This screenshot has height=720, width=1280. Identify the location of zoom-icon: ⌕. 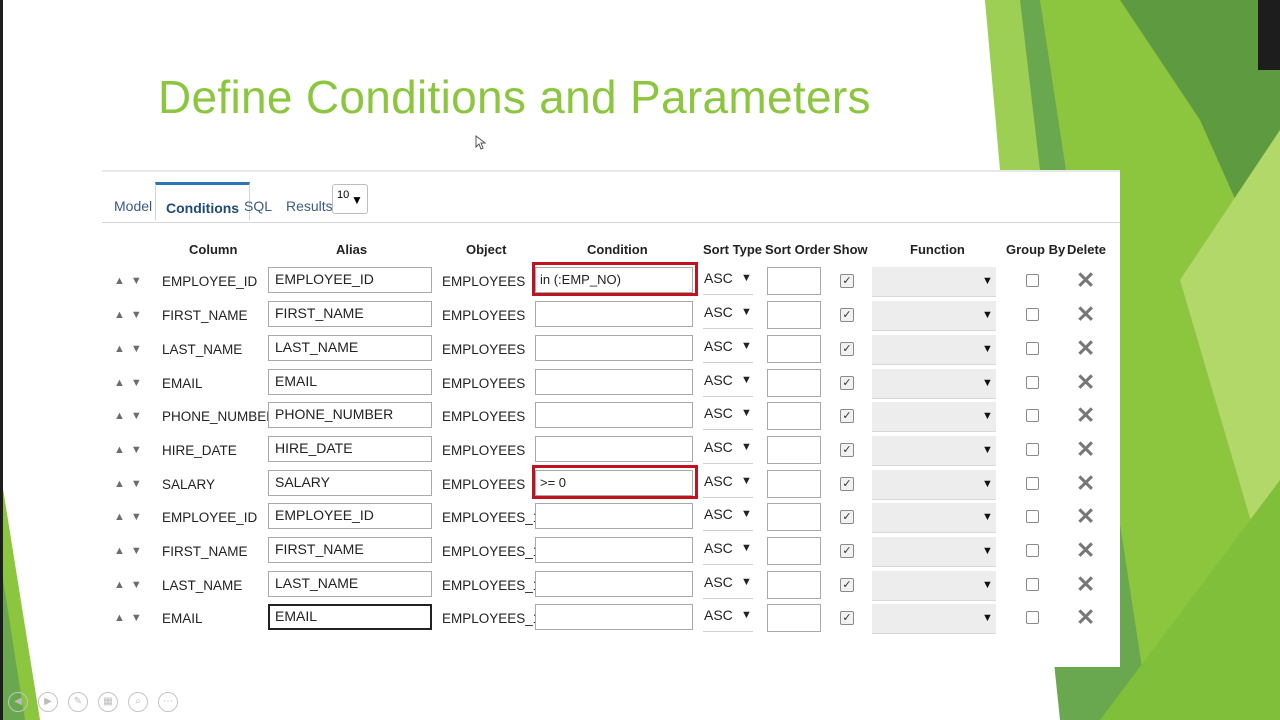
(138, 702).